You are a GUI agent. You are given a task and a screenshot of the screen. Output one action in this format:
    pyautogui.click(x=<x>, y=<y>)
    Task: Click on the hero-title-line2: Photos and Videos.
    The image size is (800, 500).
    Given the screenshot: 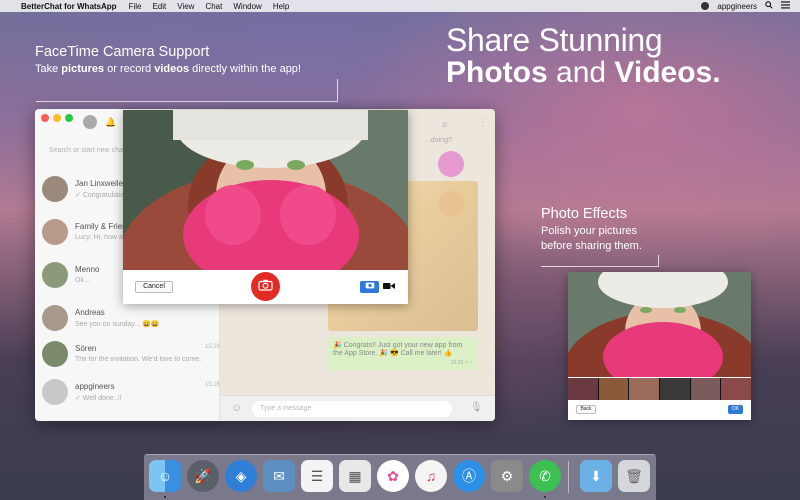 What is the action you would take?
    pyautogui.click(x=583, y=72)
    